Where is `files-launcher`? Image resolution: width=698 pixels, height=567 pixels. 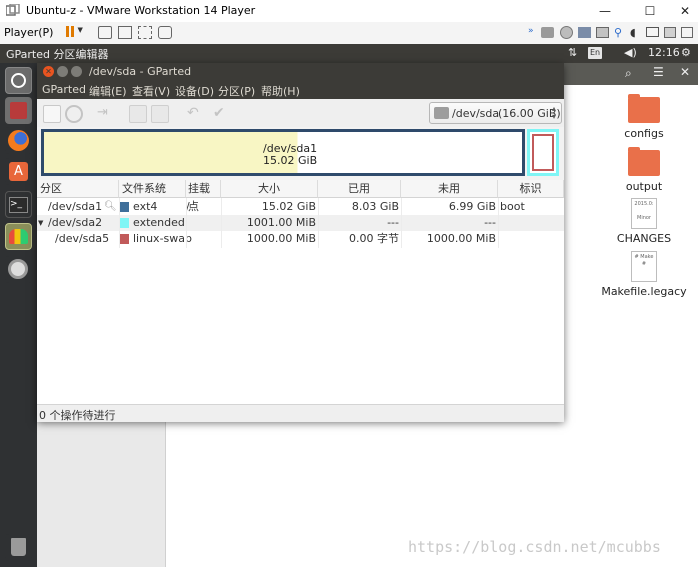
files-launcher is located at coordinates (18, 110).